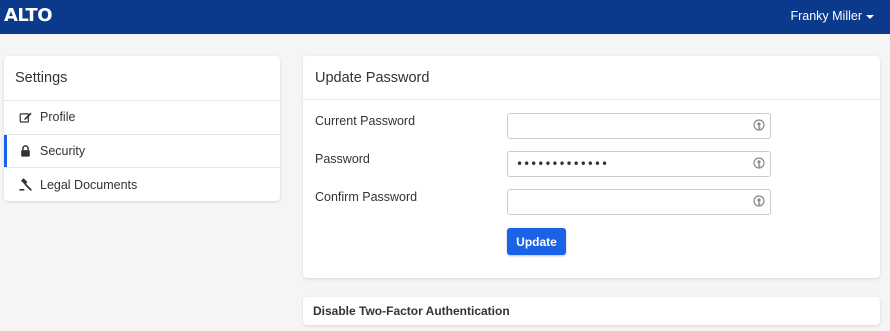 The height and width of the screenshot is (331, 890). What do you see at coordinates (591, 311) in the screenshot?
I see `disable-2fa-card: Disable Two-Factor Authentication` at bounding box center [591, 311].